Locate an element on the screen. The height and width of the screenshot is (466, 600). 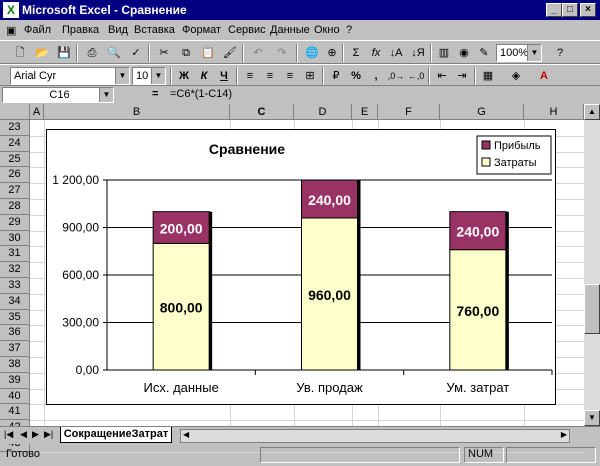
menu-data: Данные is located at coordinates (290, 30).